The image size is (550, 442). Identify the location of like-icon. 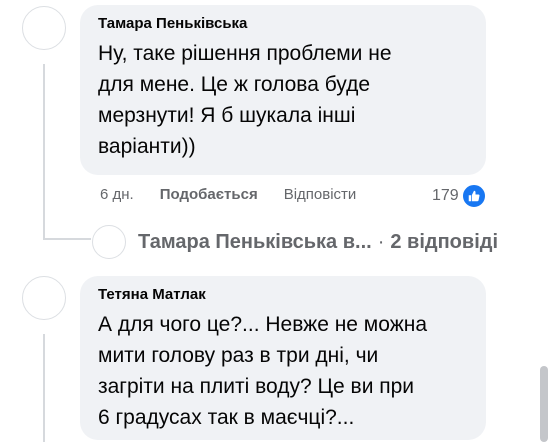
(473, 196).